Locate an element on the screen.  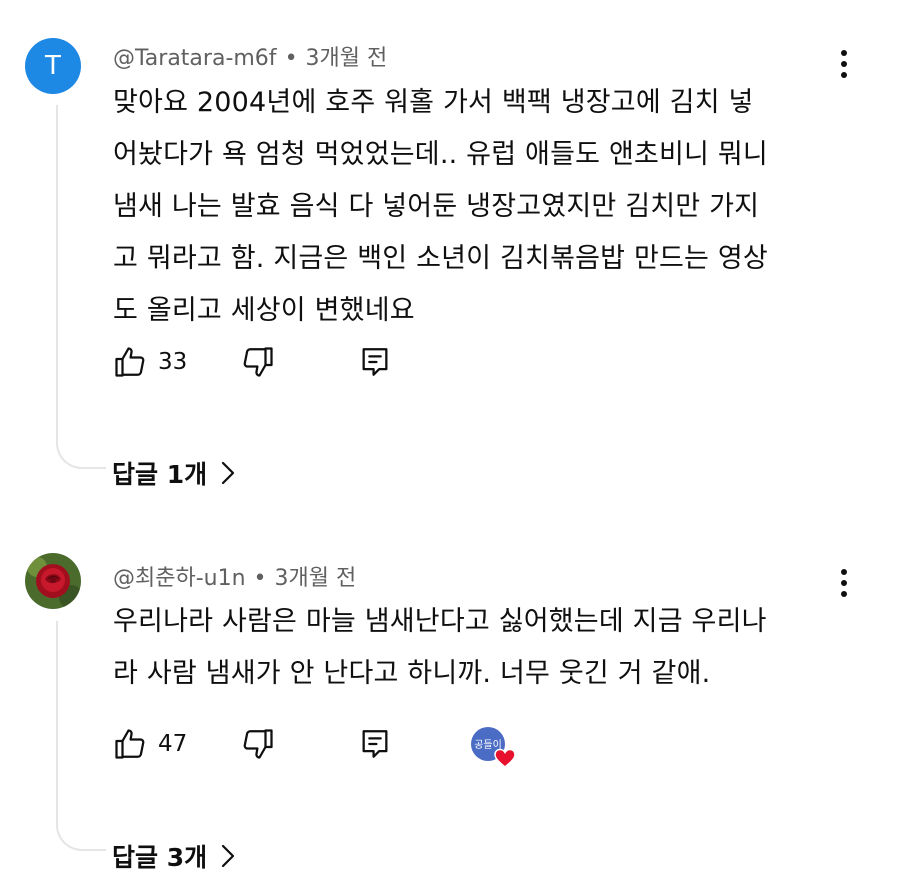
like-count: 47 is located at coordinates (173, 744).